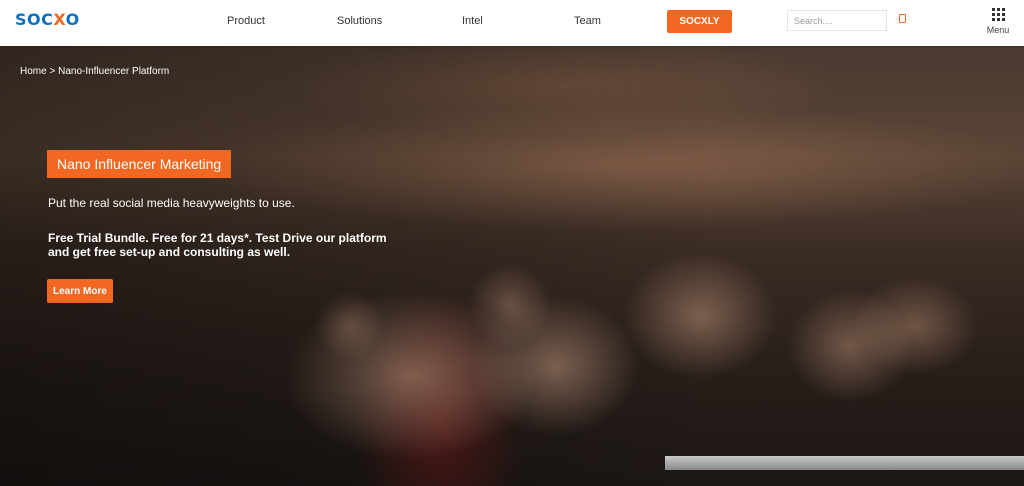 Image resolution: width=1024 pixels, height=486 pixels. Describe the element at coordinates (139, 164) in the screenshot. I see `hero-tag: Nano Influencer Marketing` at that location.